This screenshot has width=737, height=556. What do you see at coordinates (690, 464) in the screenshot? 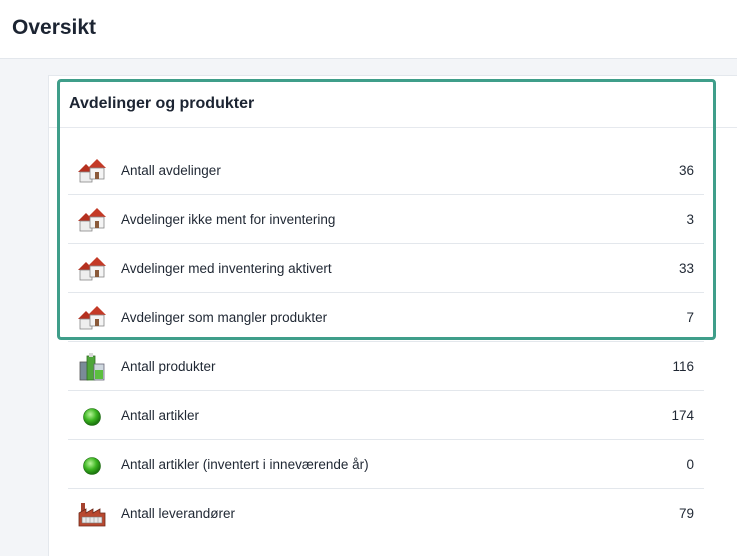
I see `stat-value: 0` at bounding box center [690, 464].